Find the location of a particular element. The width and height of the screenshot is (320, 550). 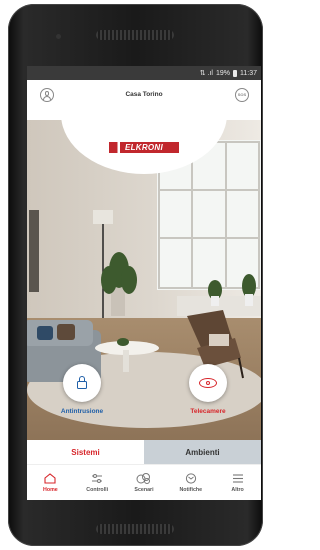

bottom-speaker is located at coordinates (135, 529).